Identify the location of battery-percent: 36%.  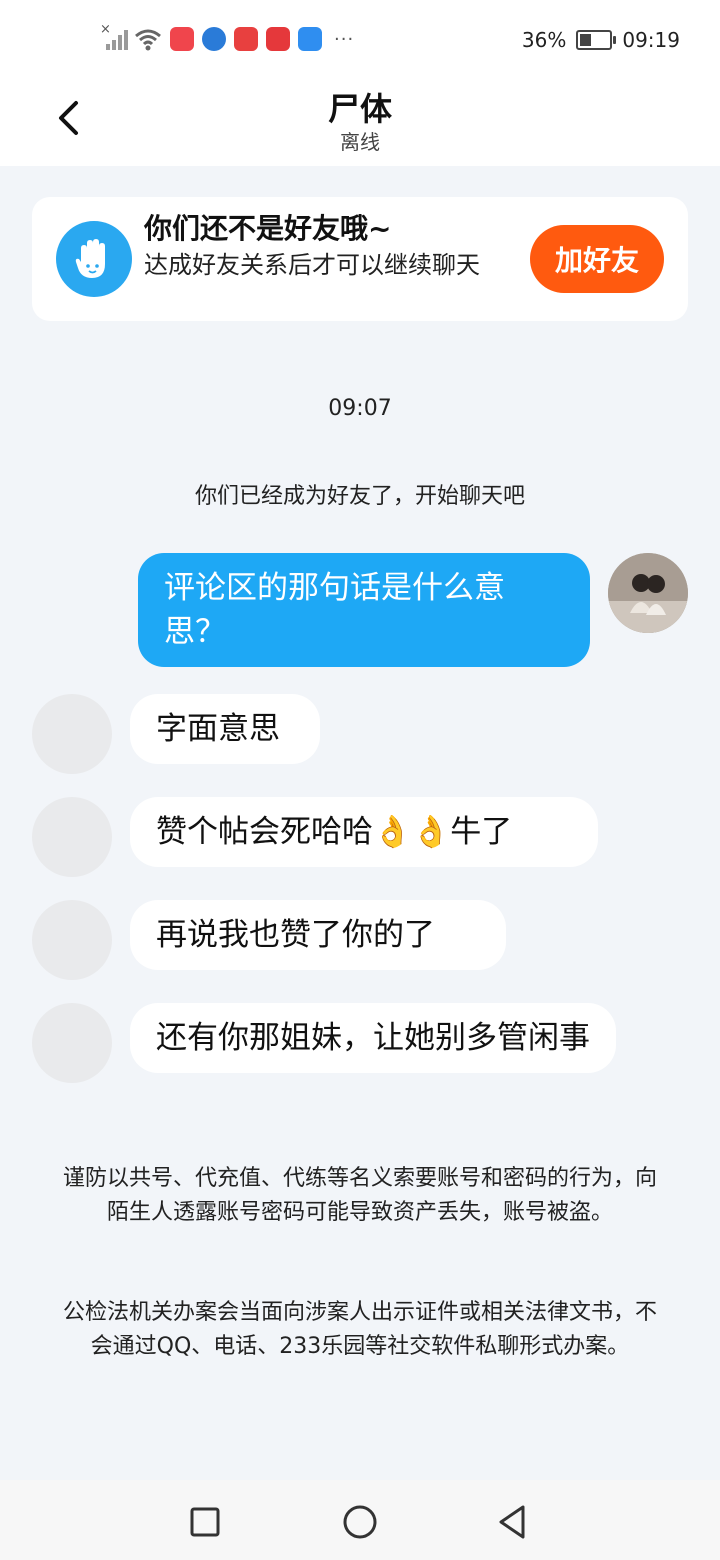
(544, 40).